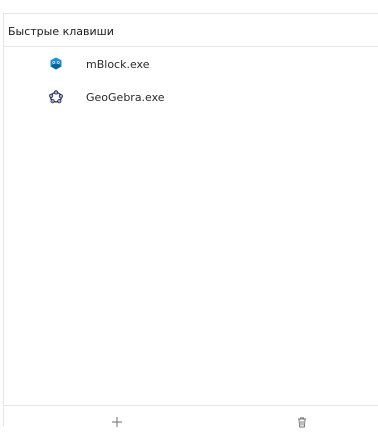 This screenshot has width=378, height=434. I want to click on trash-icon, so click(302, 422).